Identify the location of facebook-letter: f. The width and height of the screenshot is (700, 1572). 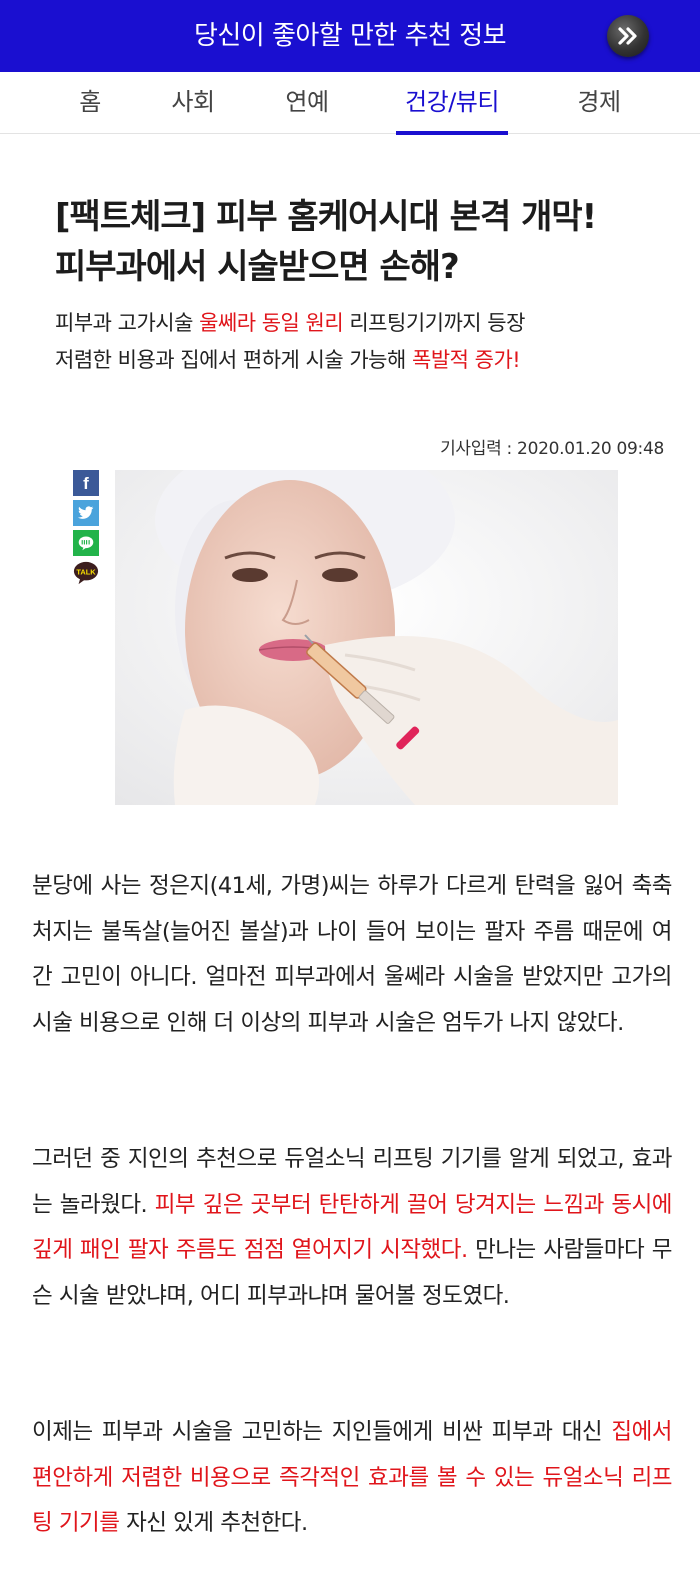
(86, 483).